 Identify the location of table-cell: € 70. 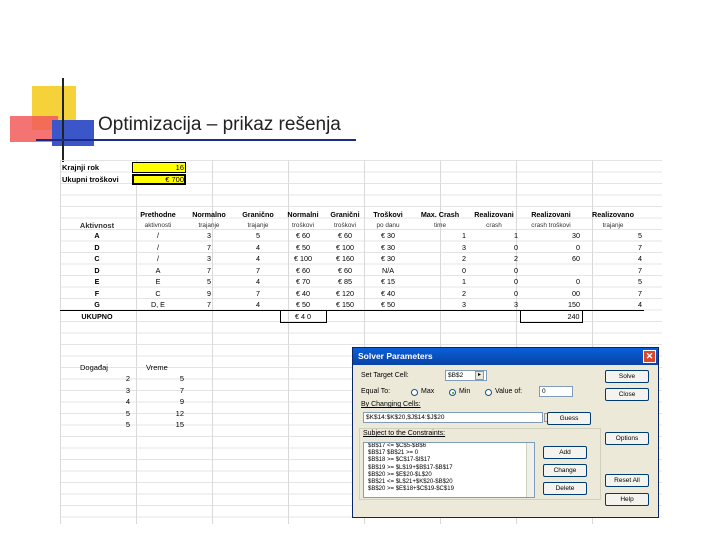
(303, 282).